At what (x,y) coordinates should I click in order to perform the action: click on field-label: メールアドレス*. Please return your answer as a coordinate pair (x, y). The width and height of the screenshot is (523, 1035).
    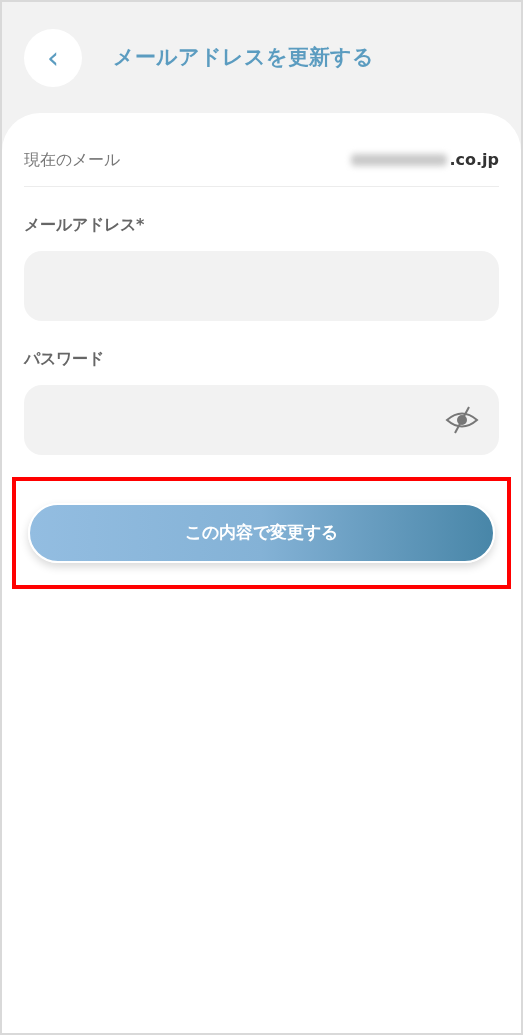
    Looking at the image, I should click on (85, 225).